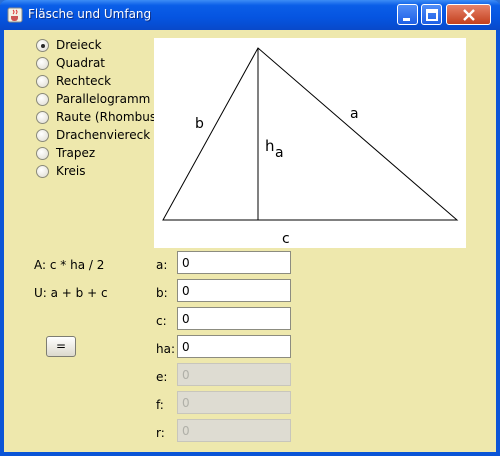  Describe the element at coordinates (103, 99) in the screenshot. I see `radio-label: Parallelogramm` at that location.